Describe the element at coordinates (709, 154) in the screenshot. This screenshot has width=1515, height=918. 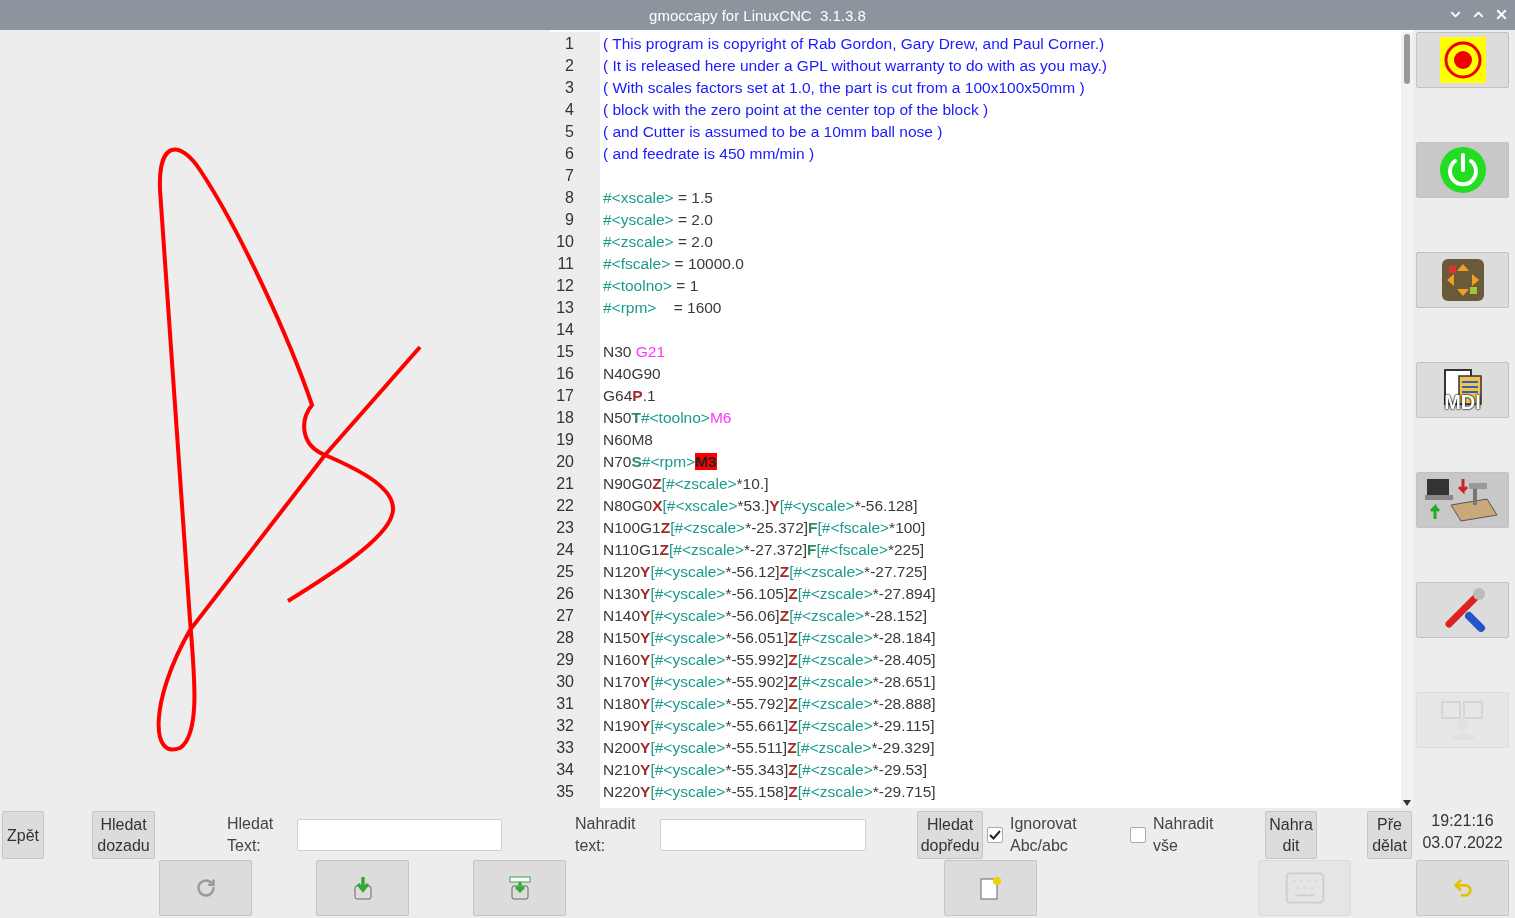
I see `code-line: ( and feedrate is 450 mm/min )` at that location.